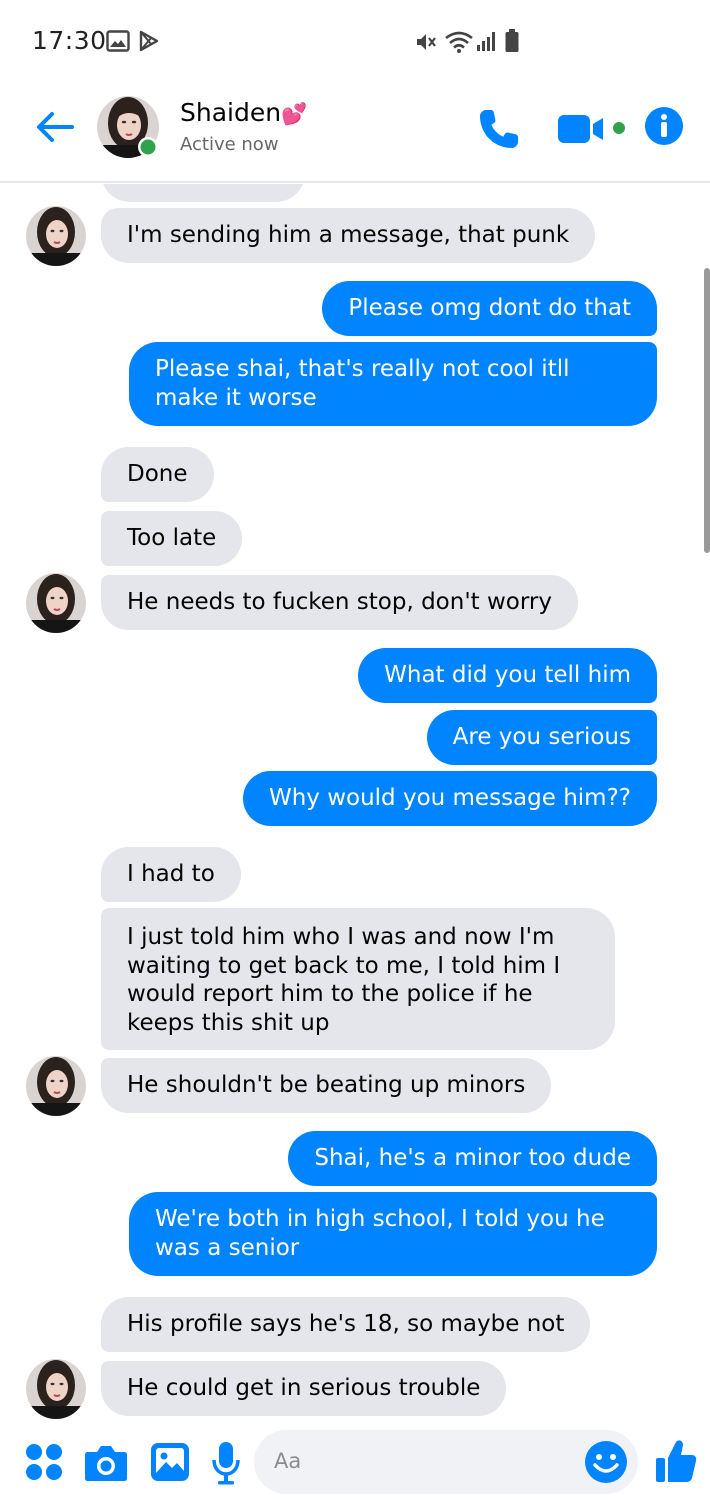 This screenshot has width=710, height=1500. Describe the element at coordinates (355, 131) in the screenshot. I see `conversation-header: Shaiden💕 Active now` at that location.